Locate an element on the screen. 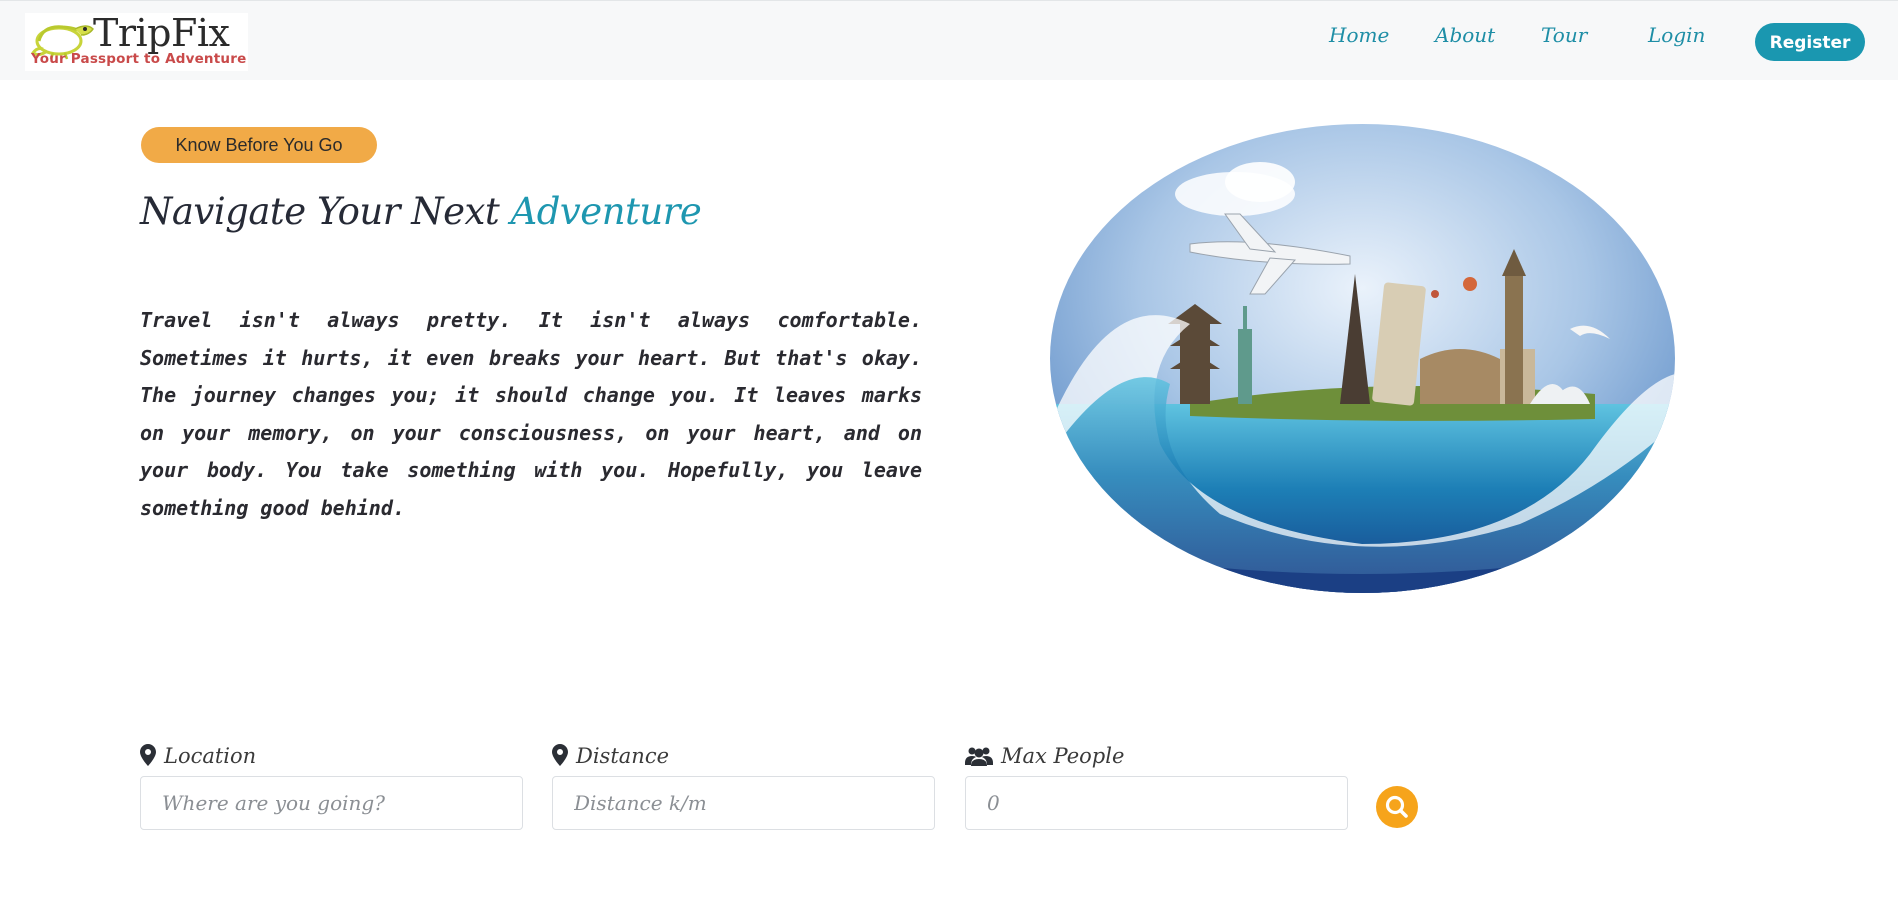 The height and width of the screenshot is (901, 1898). nav-link-about: About is located at coordinates (1465, 35).